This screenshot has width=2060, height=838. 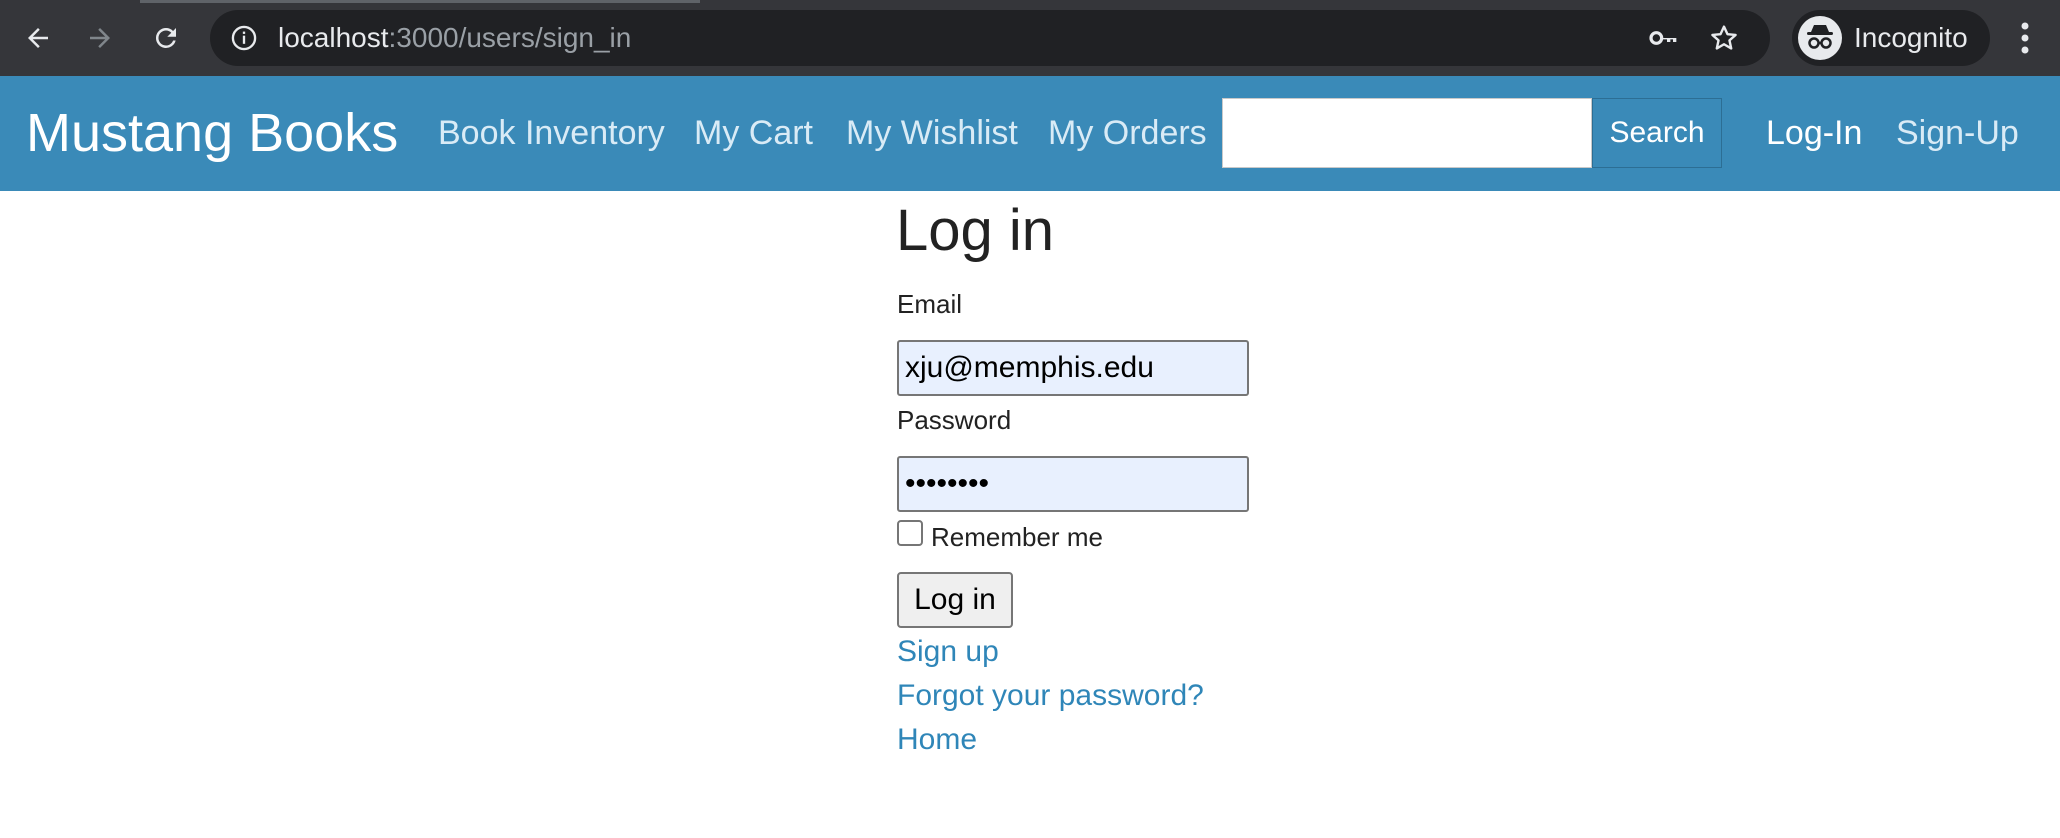 I want to click on url-path: :3000/users/sign_in, so click(x=510, y=37).